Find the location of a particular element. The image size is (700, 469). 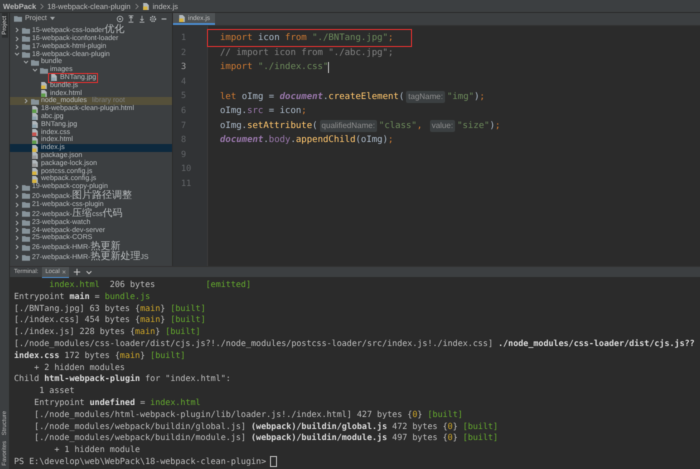

terminal-line: [./node_modules/css-loader/dist/cjs.js?!./node_modules/postcss-loader/src/index.js!./index.css] ./node_modules/css-loader/dist/cjs.js?? is located at coordinates (355, 344).